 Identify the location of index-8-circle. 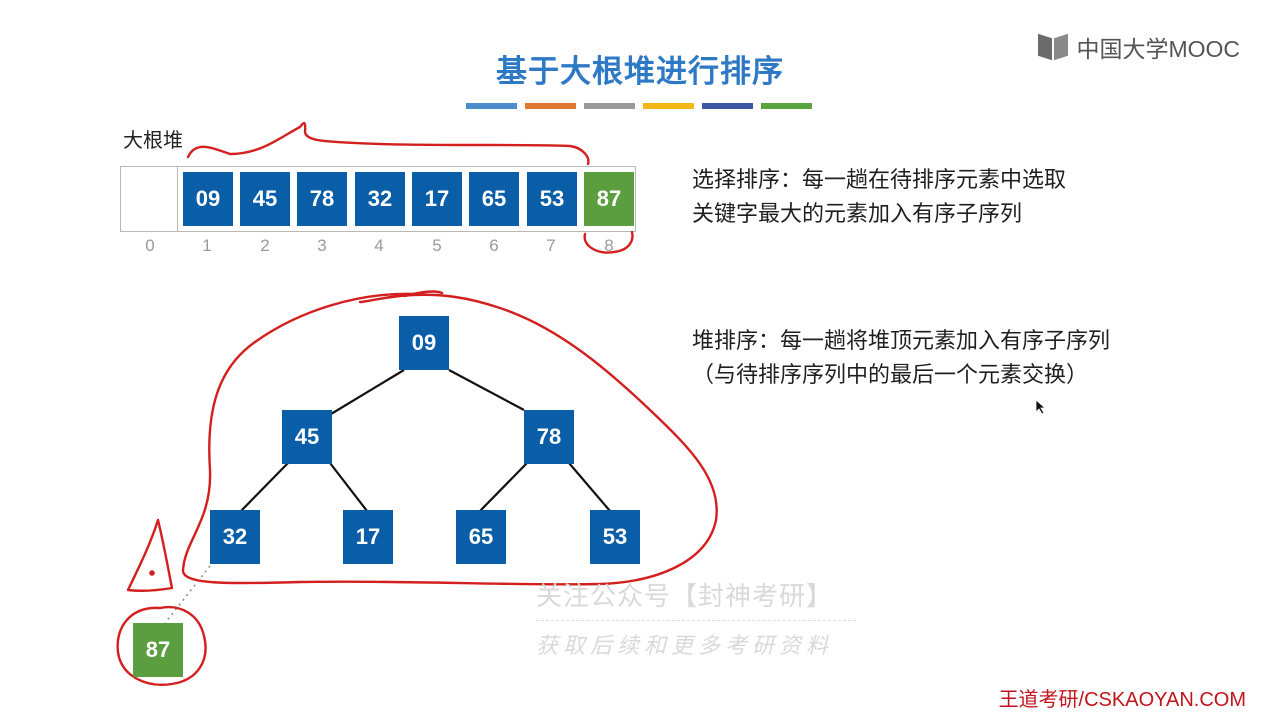
(608, 242).